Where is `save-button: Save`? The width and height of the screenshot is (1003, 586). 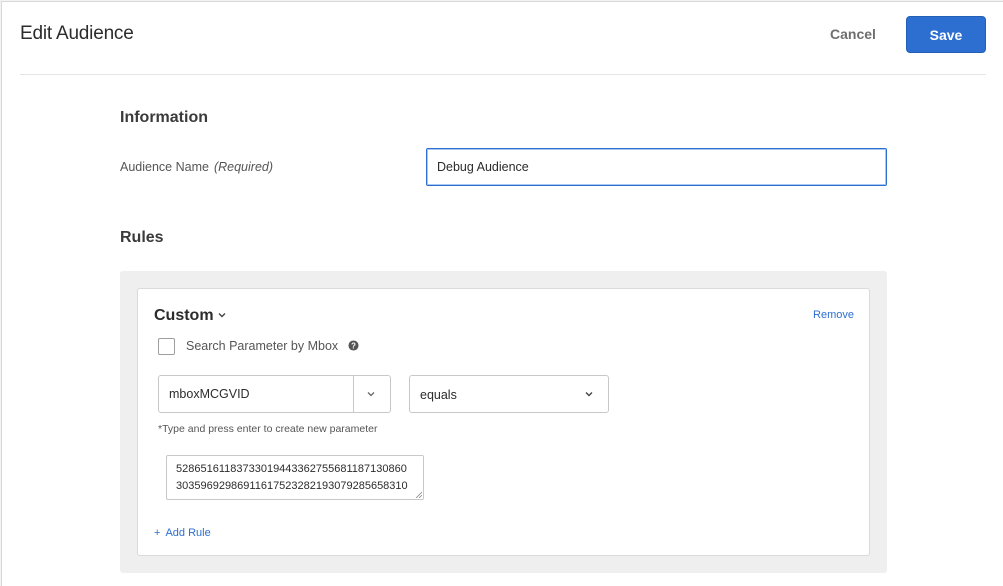
save-button: Save is located at coordinates (946, 34).